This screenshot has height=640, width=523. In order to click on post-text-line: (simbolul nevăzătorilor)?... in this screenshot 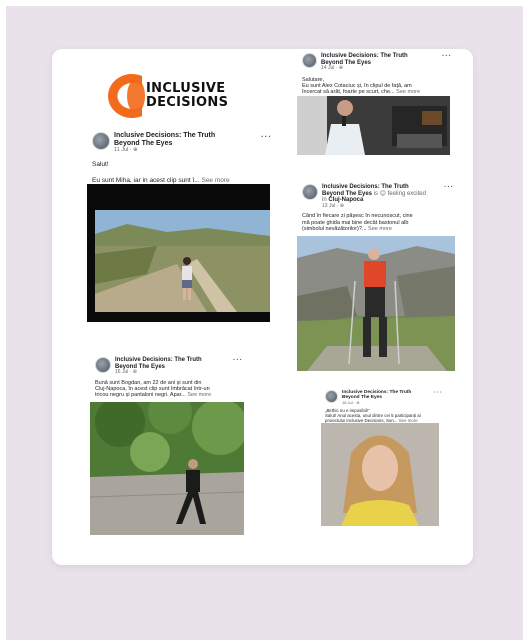, I will do `click(334, 228)`.